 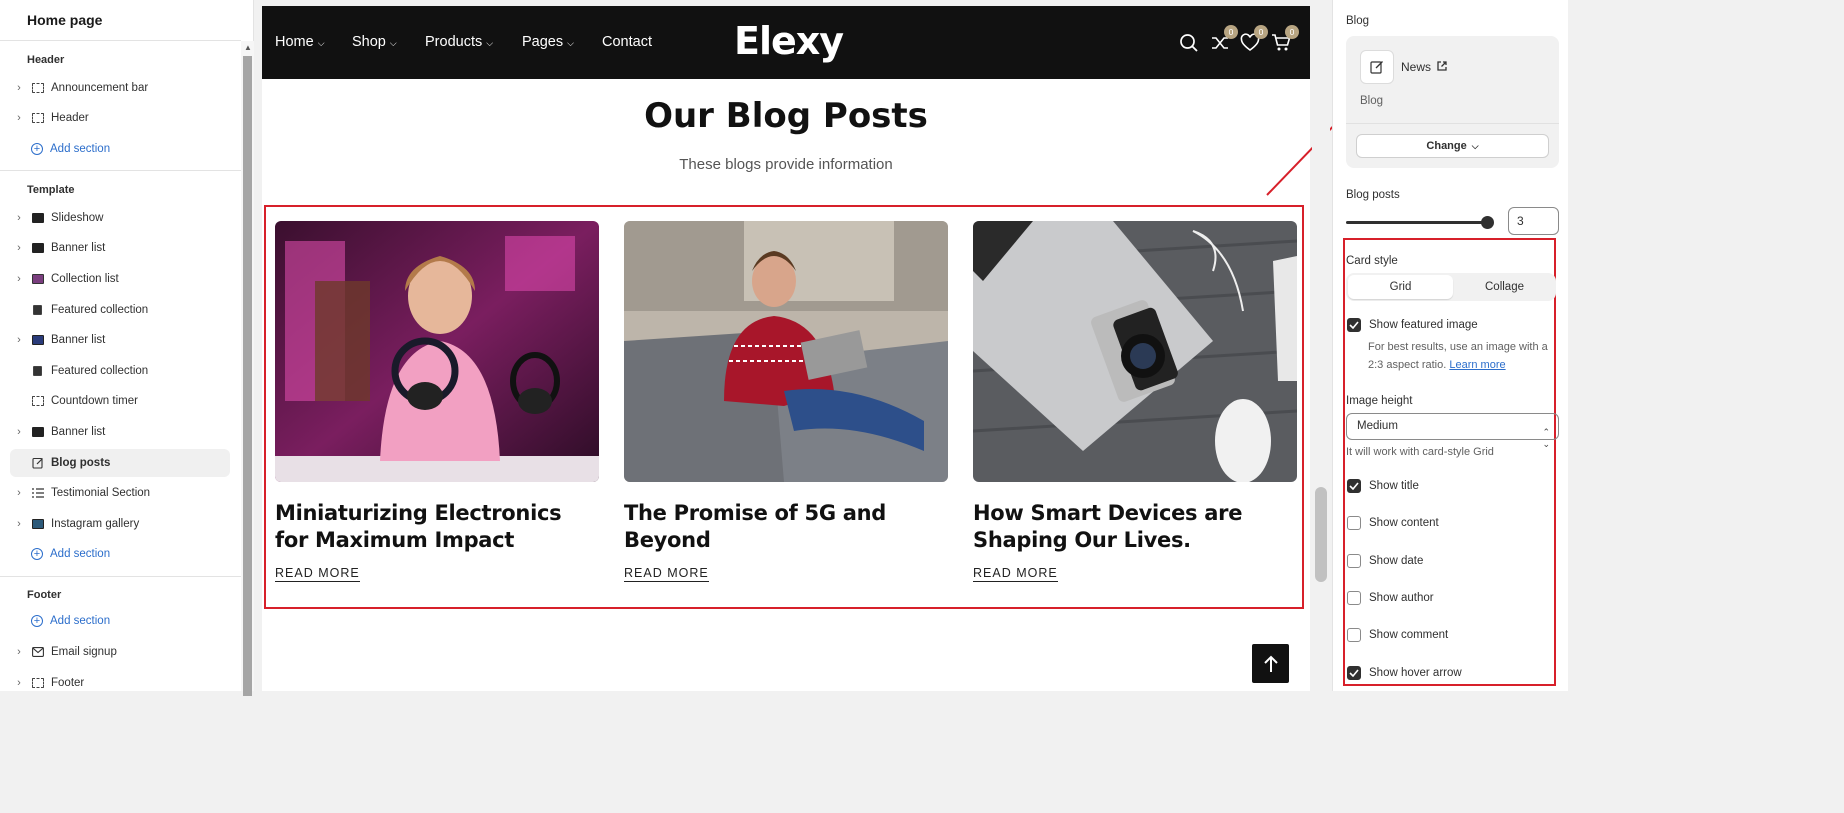 What do you see at coordinates (1379, 401) in the screenshot?
I see `image-height-label: Image height` at bounding box center [1379, 401].